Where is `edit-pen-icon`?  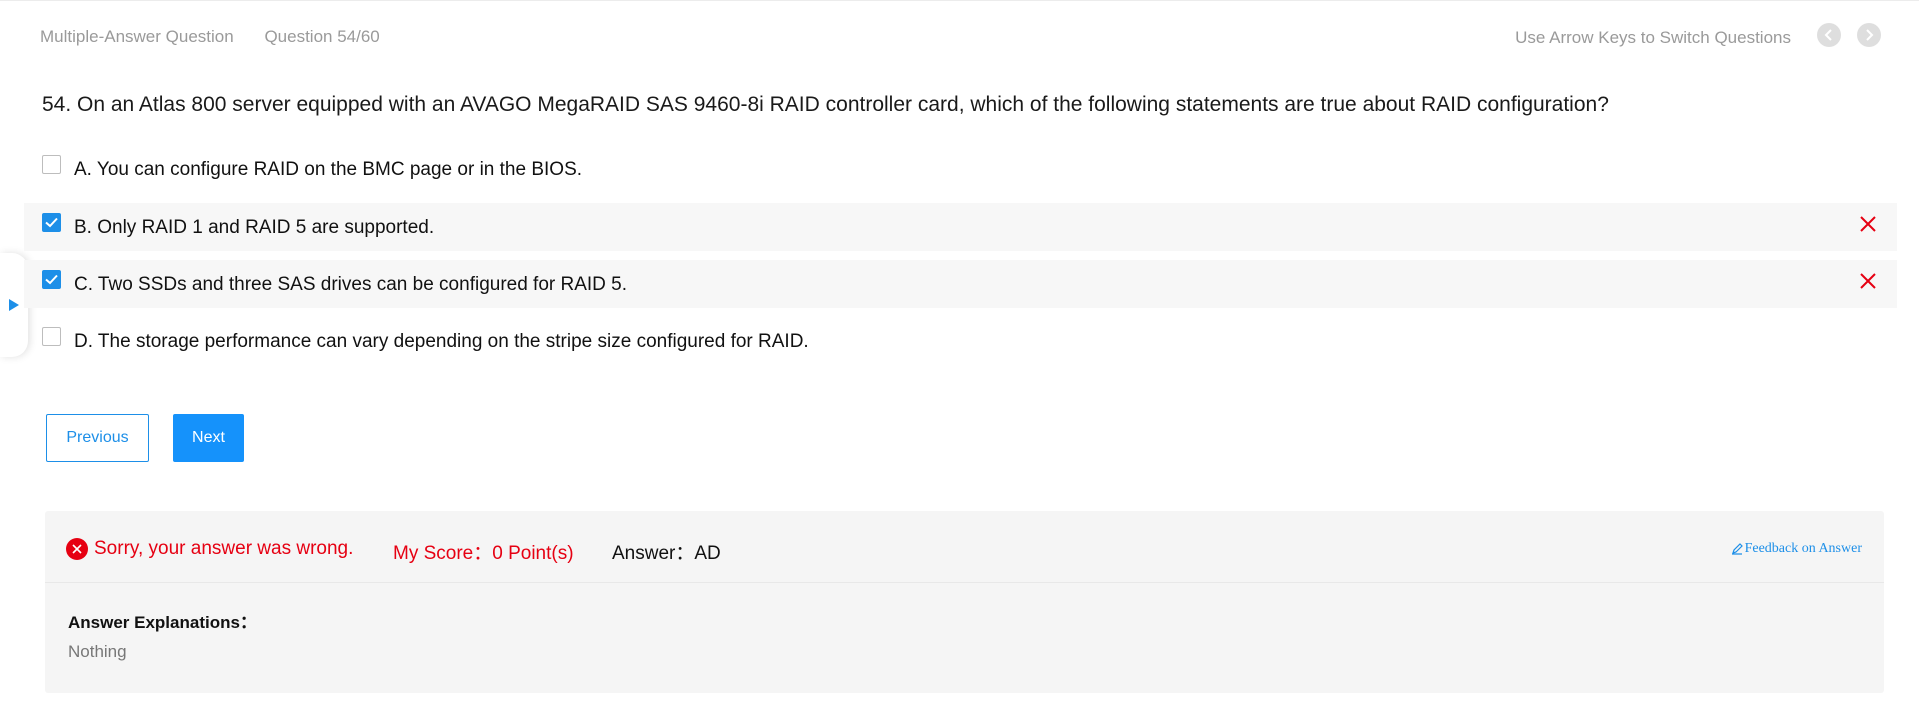 edit-pen-icon is located at coordinates (1737, 549).